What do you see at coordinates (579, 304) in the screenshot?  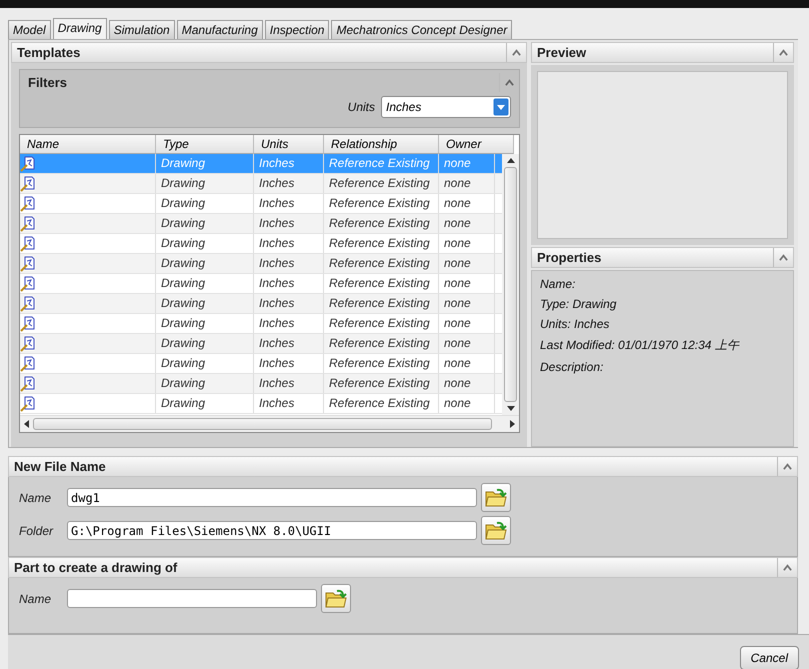 I see `property-text: Type: Drawing` at bounding box center [579, 304].